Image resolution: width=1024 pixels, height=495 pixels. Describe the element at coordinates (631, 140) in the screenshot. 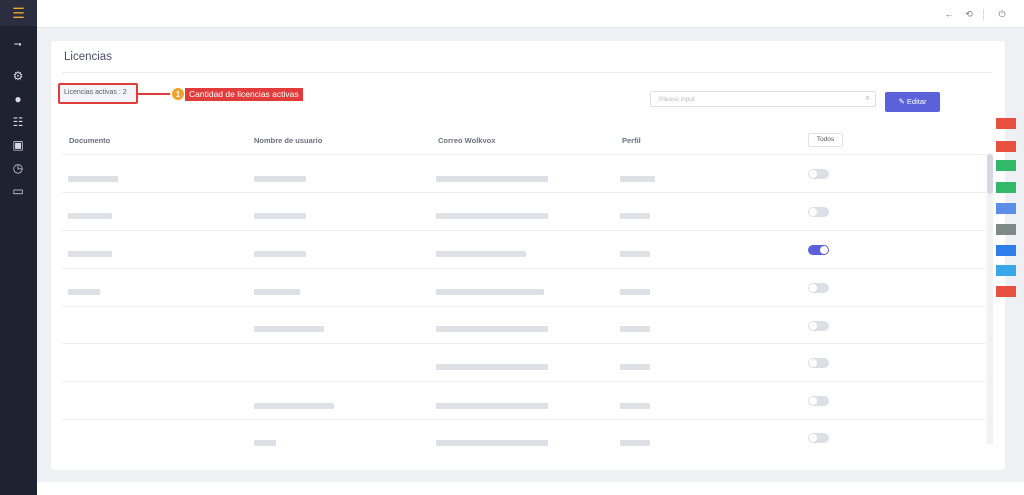

I see `column-header-perfil: Perfil` at that location.